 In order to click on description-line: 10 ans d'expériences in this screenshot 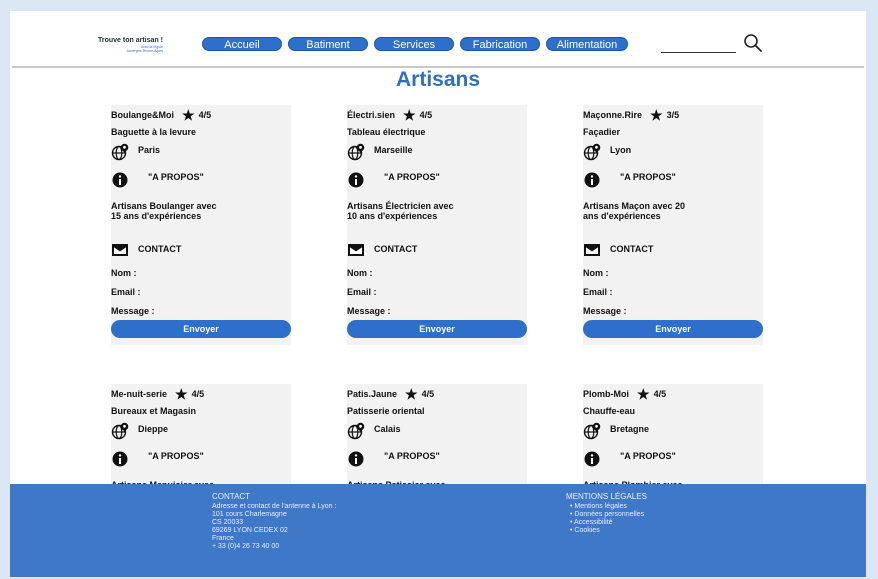, I will do `click(392, 216)`.